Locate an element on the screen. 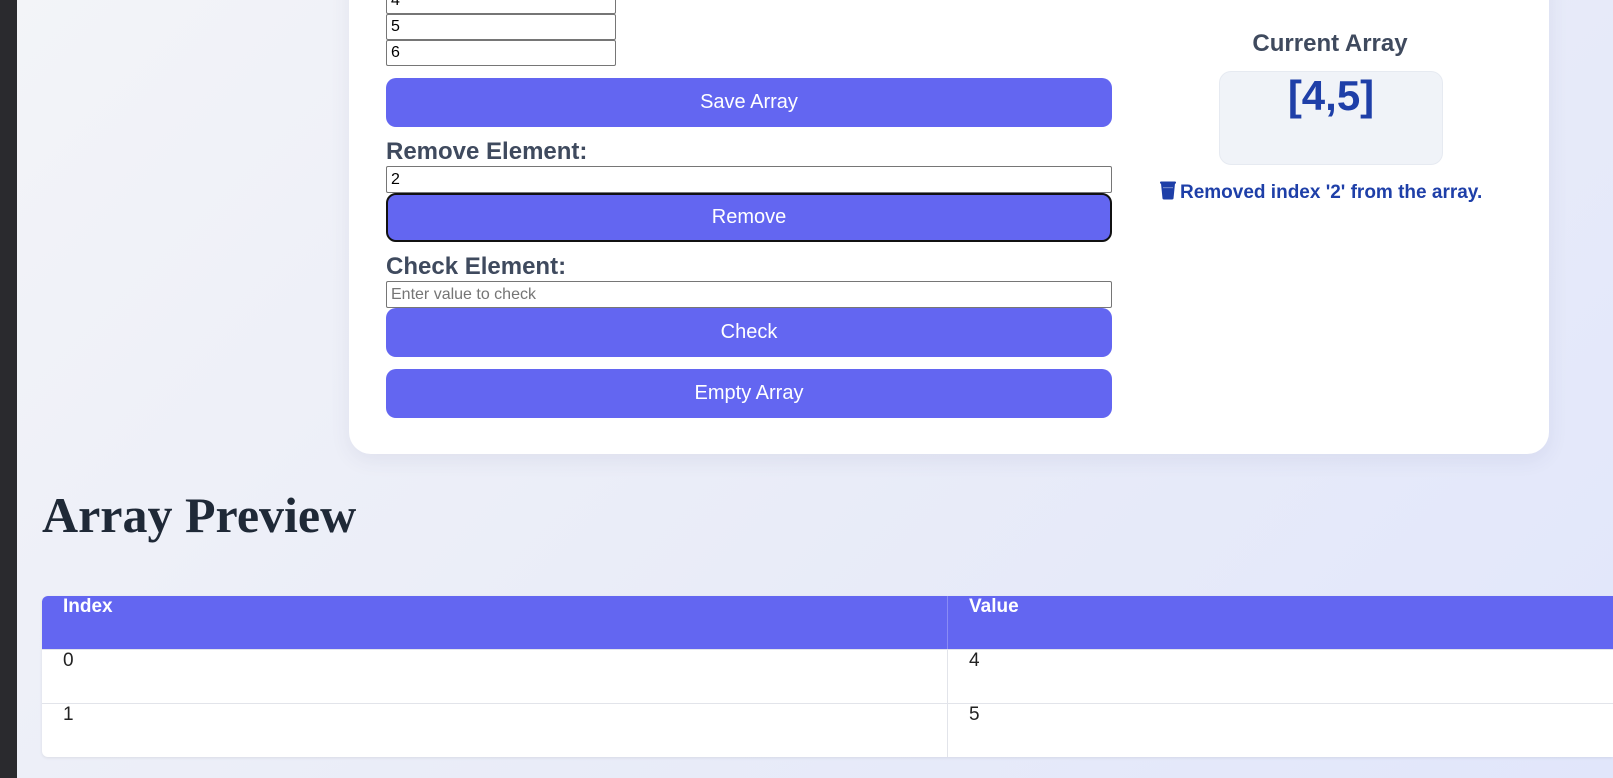  value-cell: 5 is located at coordinates (974, 714).